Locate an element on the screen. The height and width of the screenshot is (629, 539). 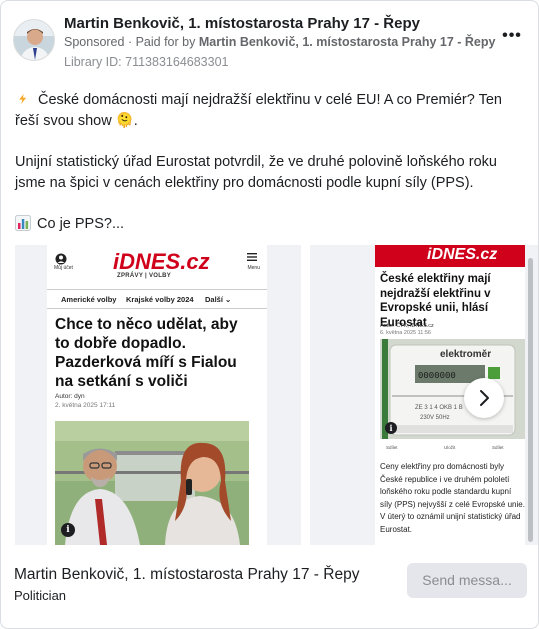
slide2-action-2: Uložit is located at coordinates (450, 447).